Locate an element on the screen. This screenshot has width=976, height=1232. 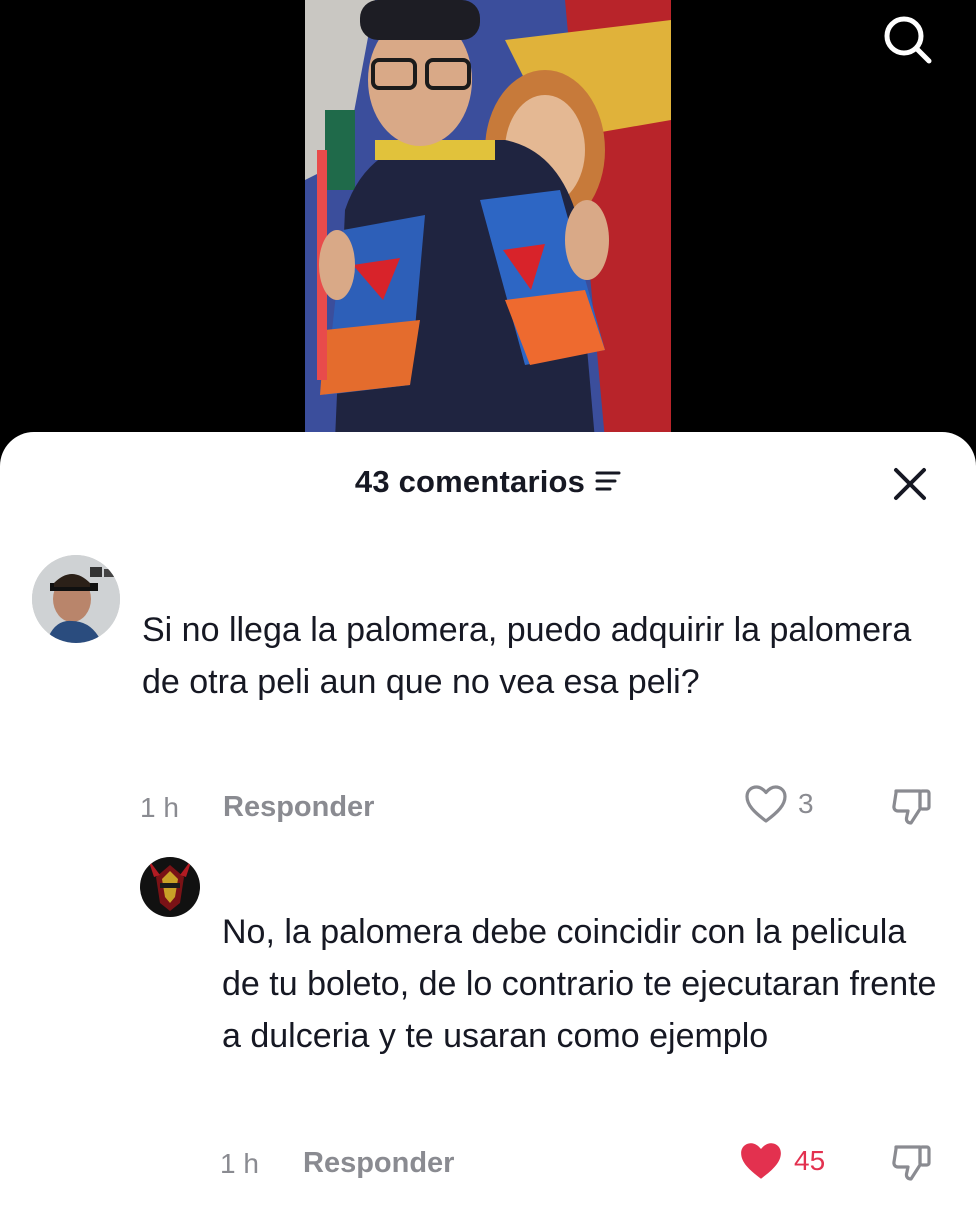
comments-count-label: 43 comentarios is located at coordinates (470, 481).